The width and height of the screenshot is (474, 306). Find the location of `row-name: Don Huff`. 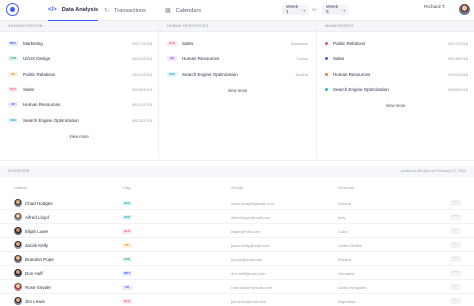

row-name: Don Huff is located at coordinates (34, 273).